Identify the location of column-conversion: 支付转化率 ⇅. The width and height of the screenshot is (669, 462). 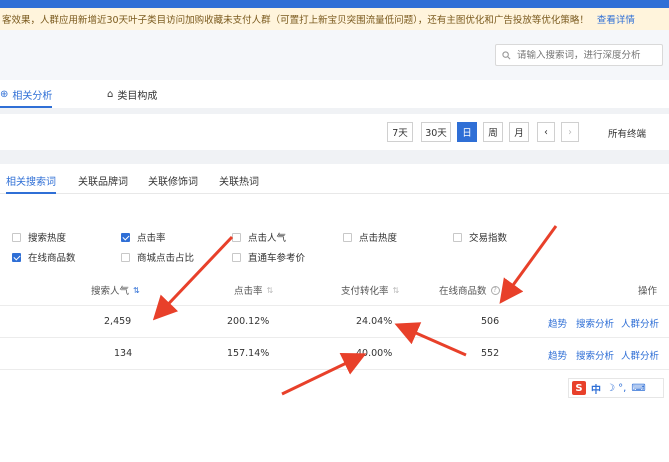
(370, 290).